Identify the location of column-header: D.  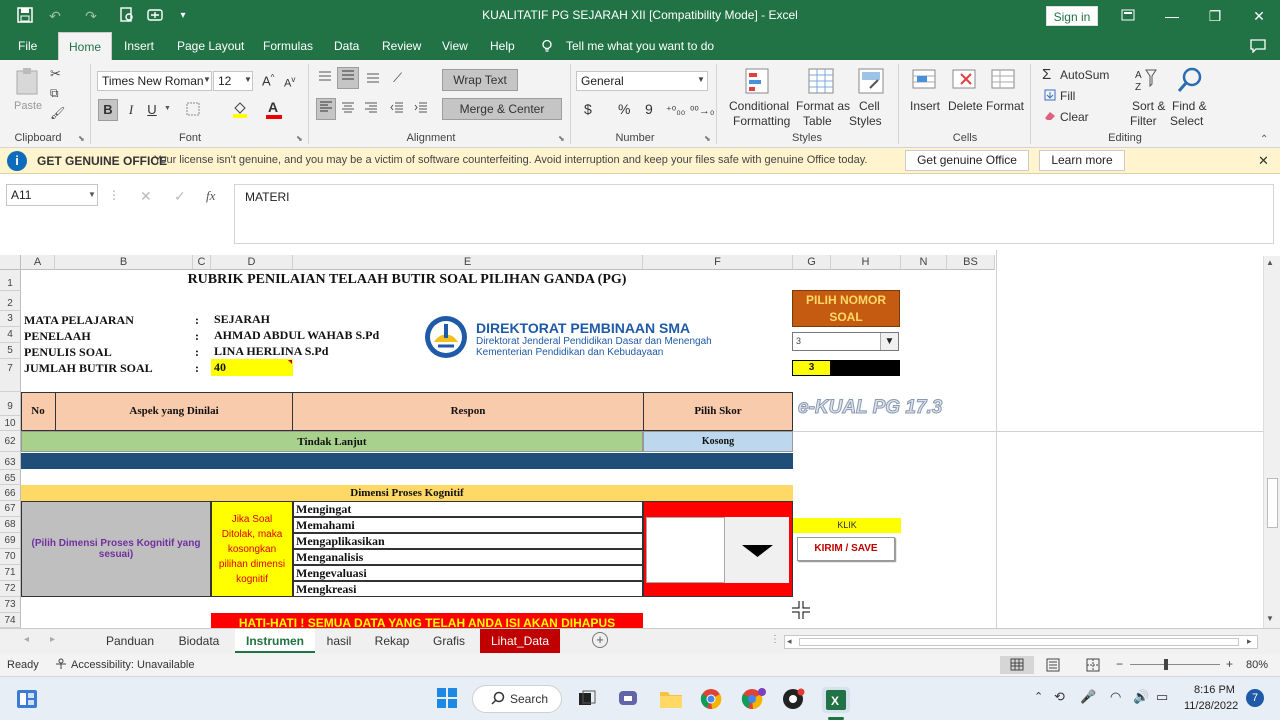
(252, 262).